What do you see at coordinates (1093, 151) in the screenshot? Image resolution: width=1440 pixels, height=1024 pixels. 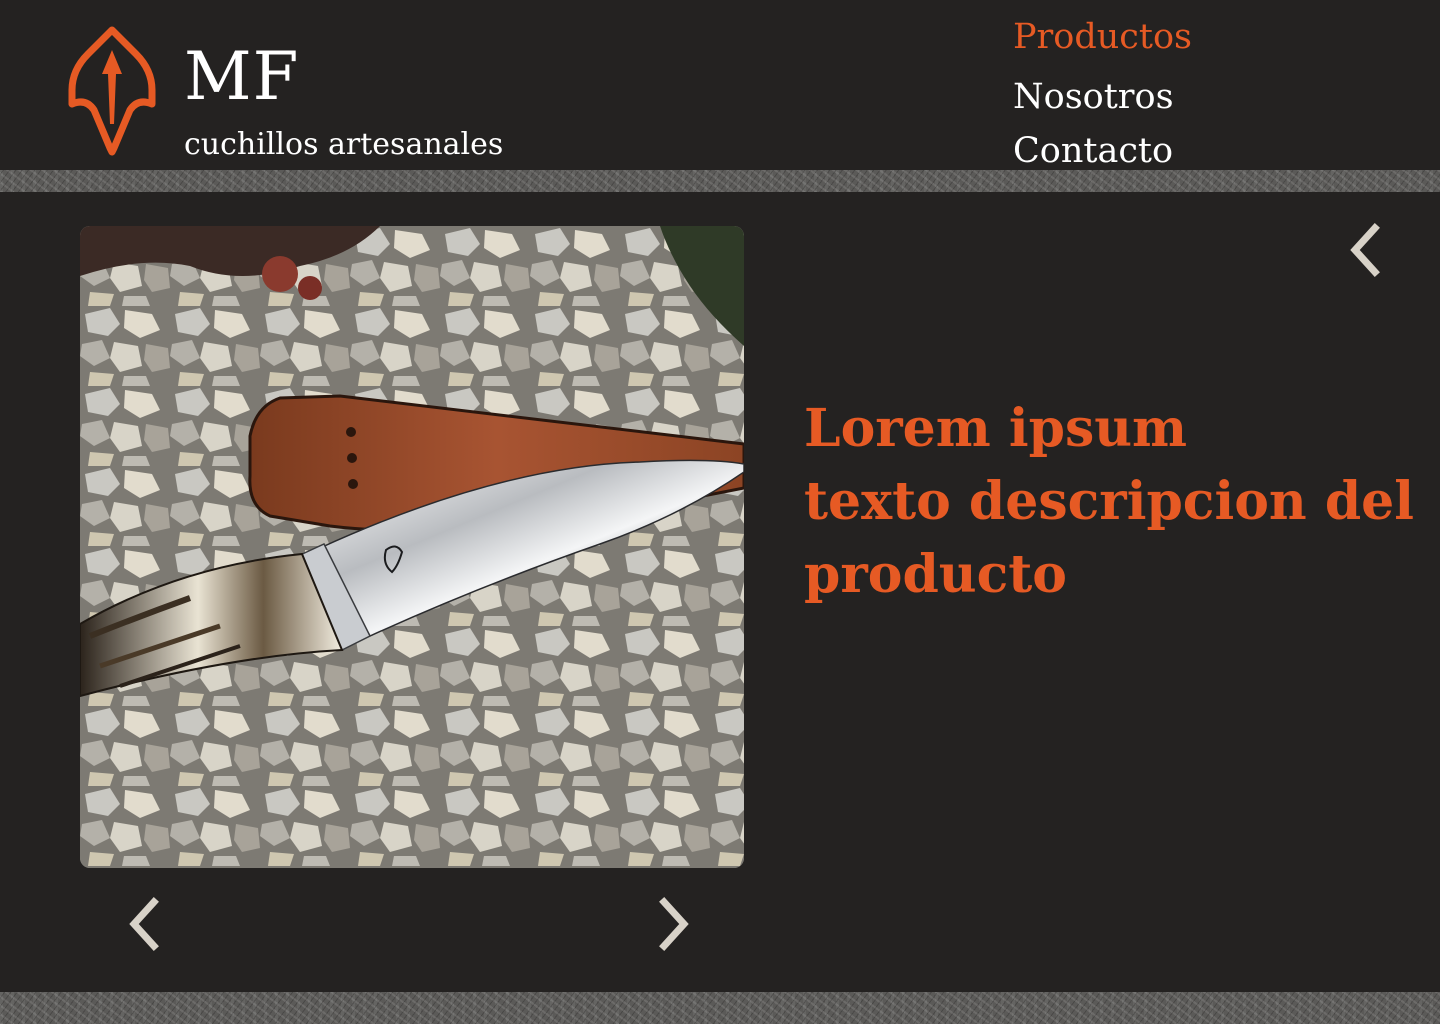 I see `nav-contacto: Contacto` at bounding box center [1093, 151].